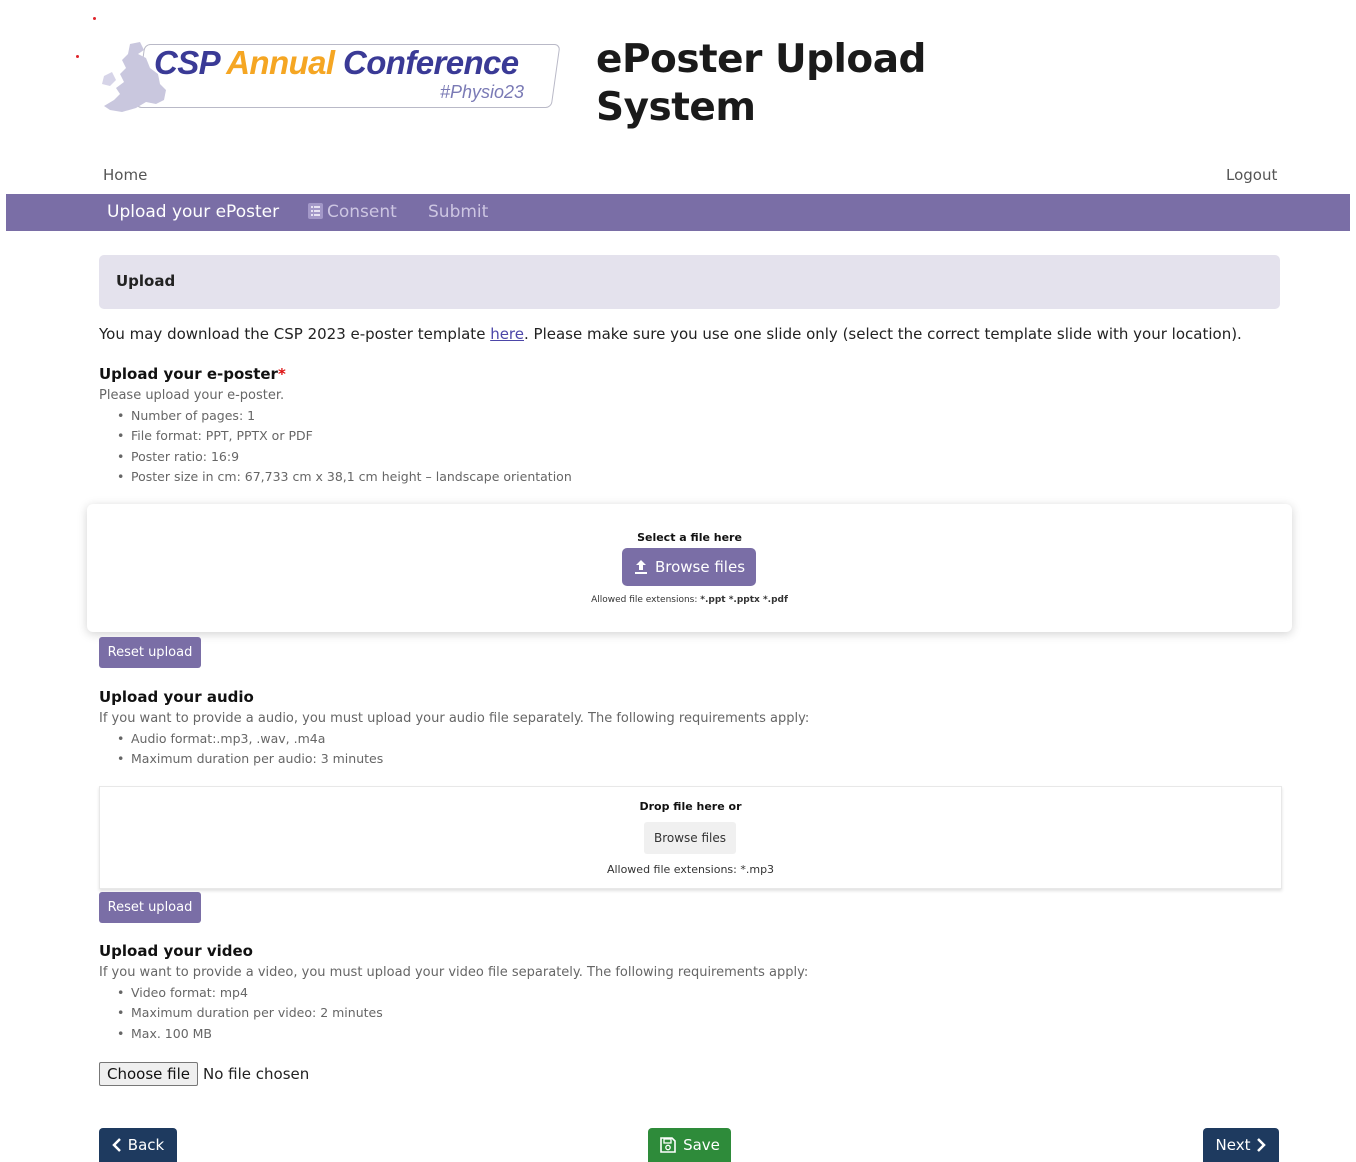 The height and width of the screenshot is (1162, 1356). I want to click on video-file-input: Choose file No file chosen, so click(204, 1074).